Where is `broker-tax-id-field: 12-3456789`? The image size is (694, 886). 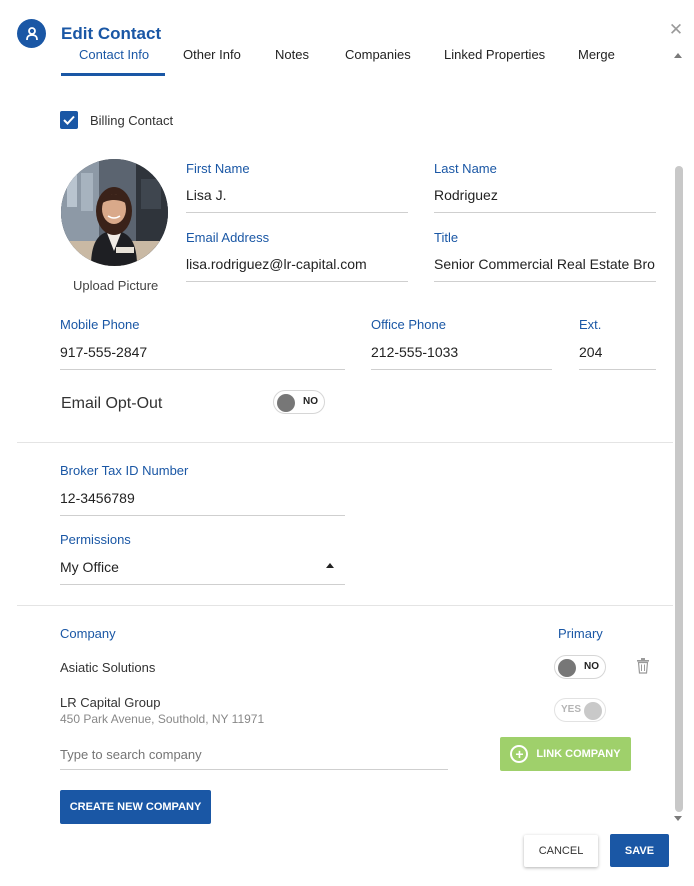
broker-tax-id-field: 12-3456789 is located at coordinates (202, 503).